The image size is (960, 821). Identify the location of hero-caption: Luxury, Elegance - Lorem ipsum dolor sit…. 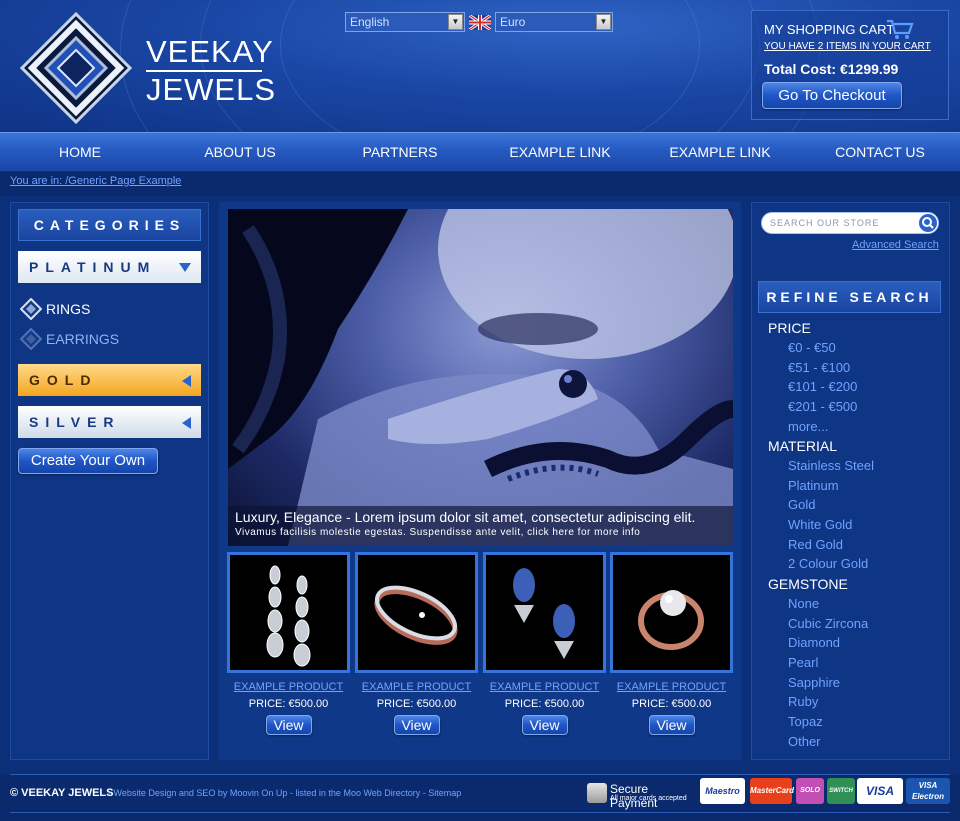
(480, 526).